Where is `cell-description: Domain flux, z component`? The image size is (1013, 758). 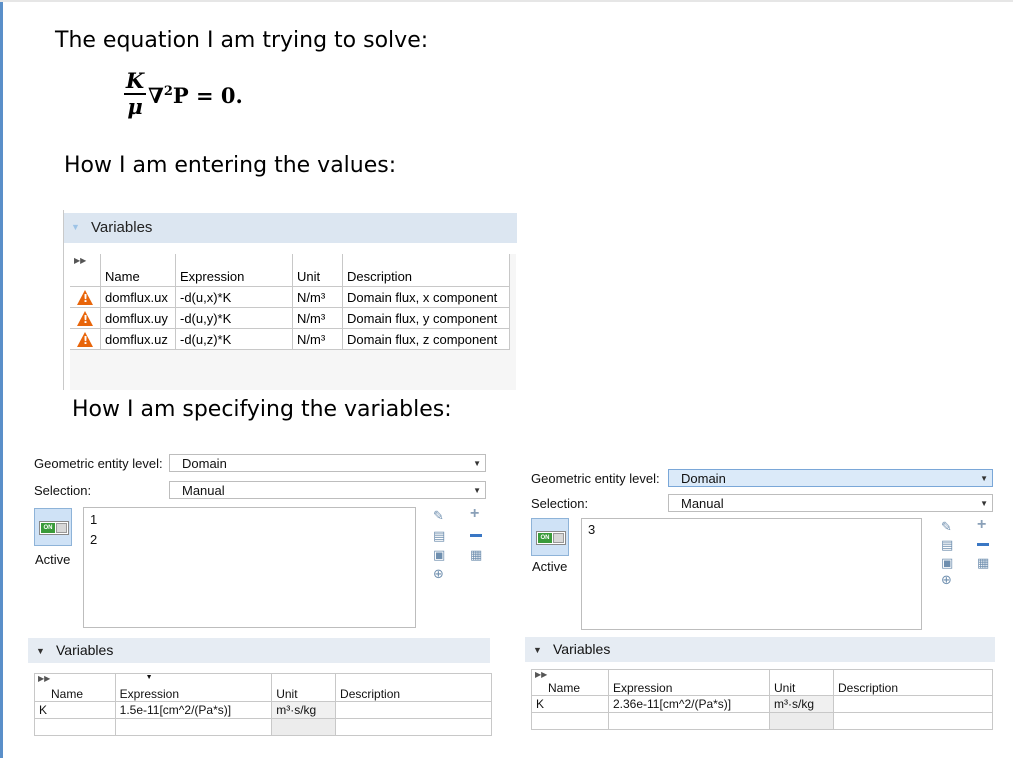 cell-description: Domain flux, z component is located at coordinates (426, 339).